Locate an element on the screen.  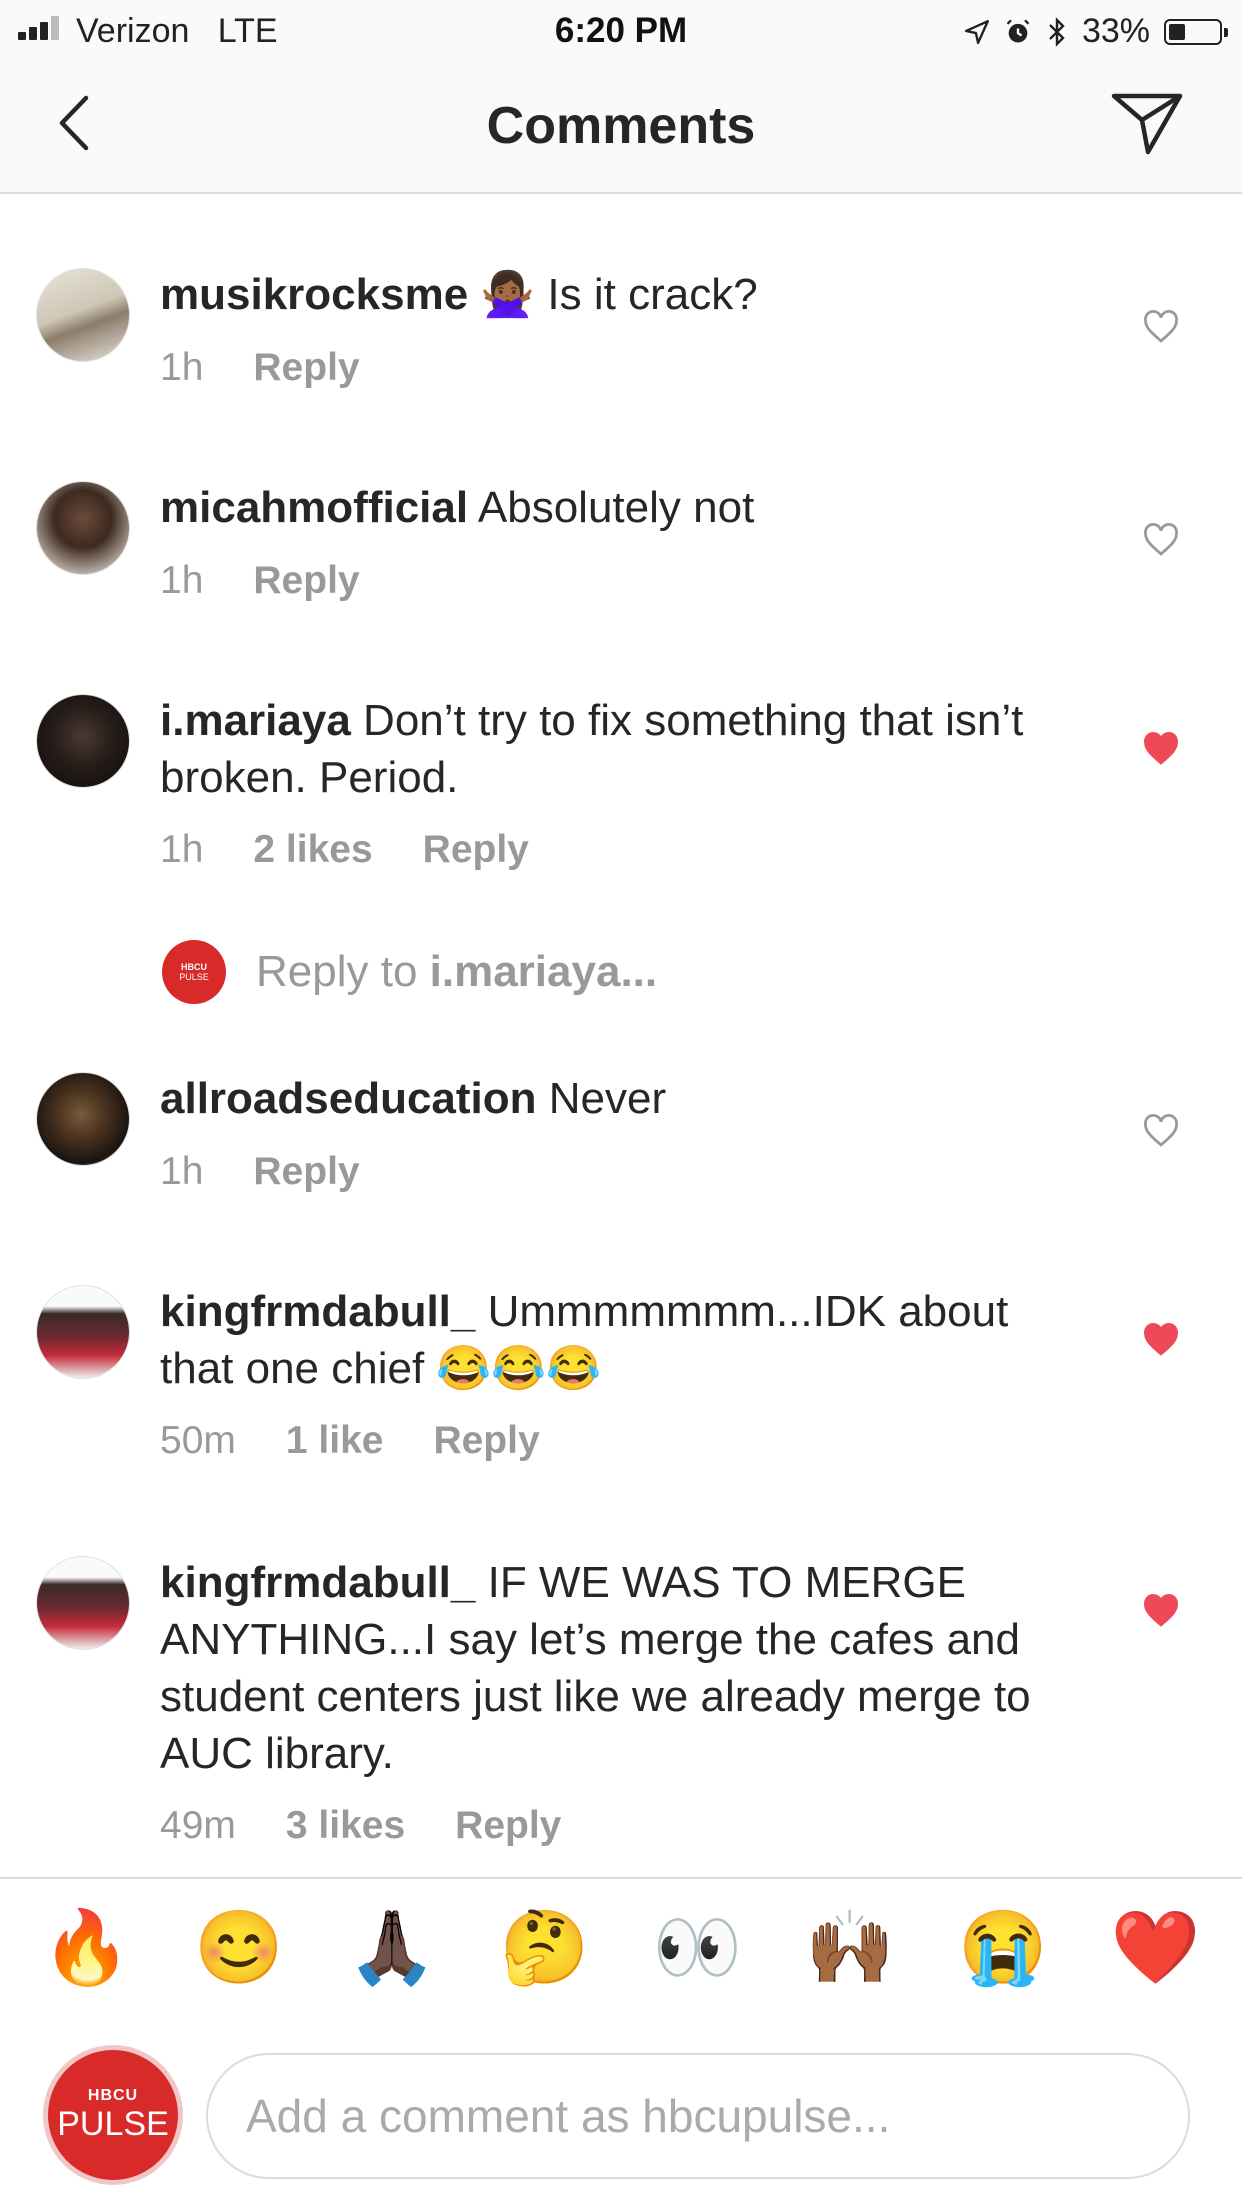
comment-text: micahmofficial Absolutely not is located at coordinates (615, 507).